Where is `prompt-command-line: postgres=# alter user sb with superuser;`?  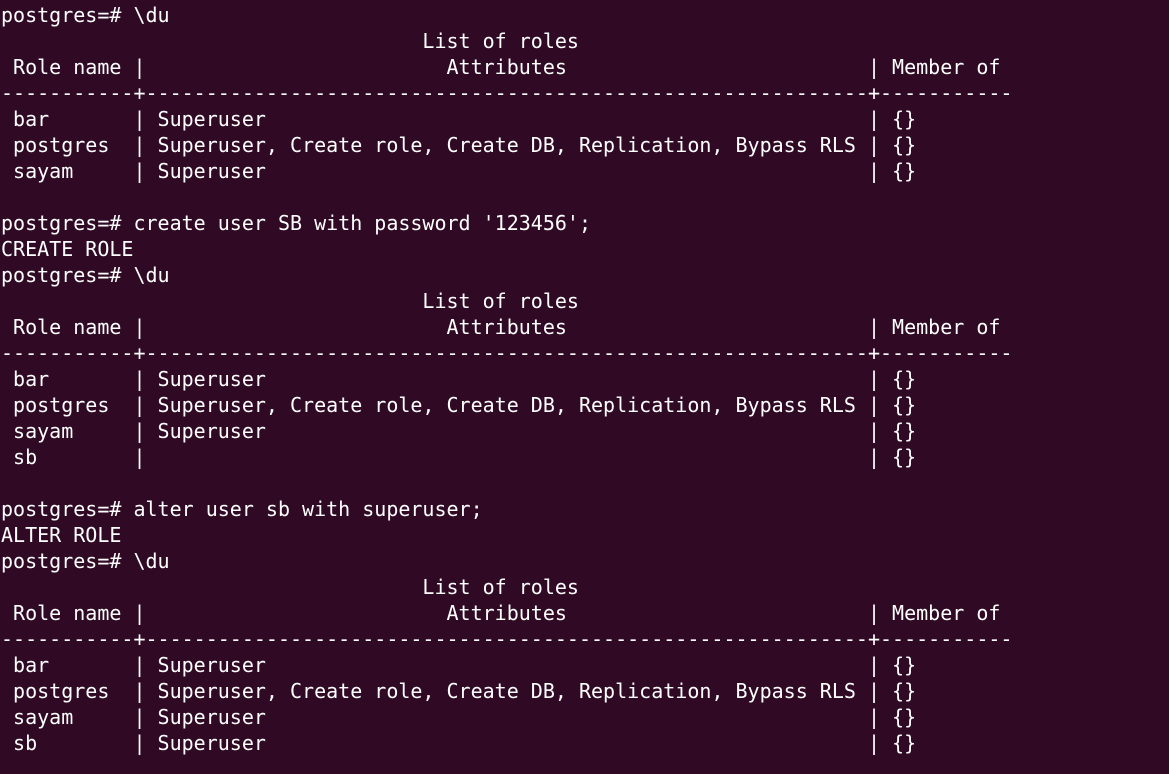
prompt-command-line: postgres=# alter user sb with superuser; is located at coordinates (242, 509).